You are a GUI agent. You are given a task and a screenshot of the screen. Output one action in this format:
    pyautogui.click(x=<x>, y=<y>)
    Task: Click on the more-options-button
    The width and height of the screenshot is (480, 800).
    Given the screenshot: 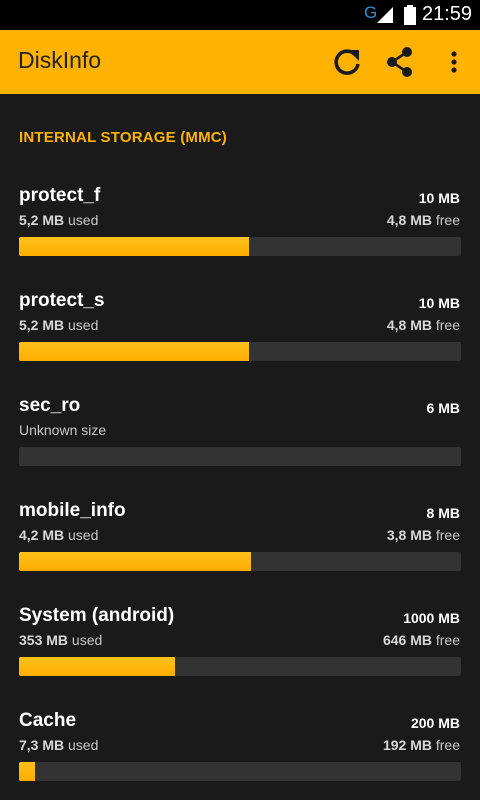 What is the action you would take?
    pyautogui.click(x=454, y=62)
    